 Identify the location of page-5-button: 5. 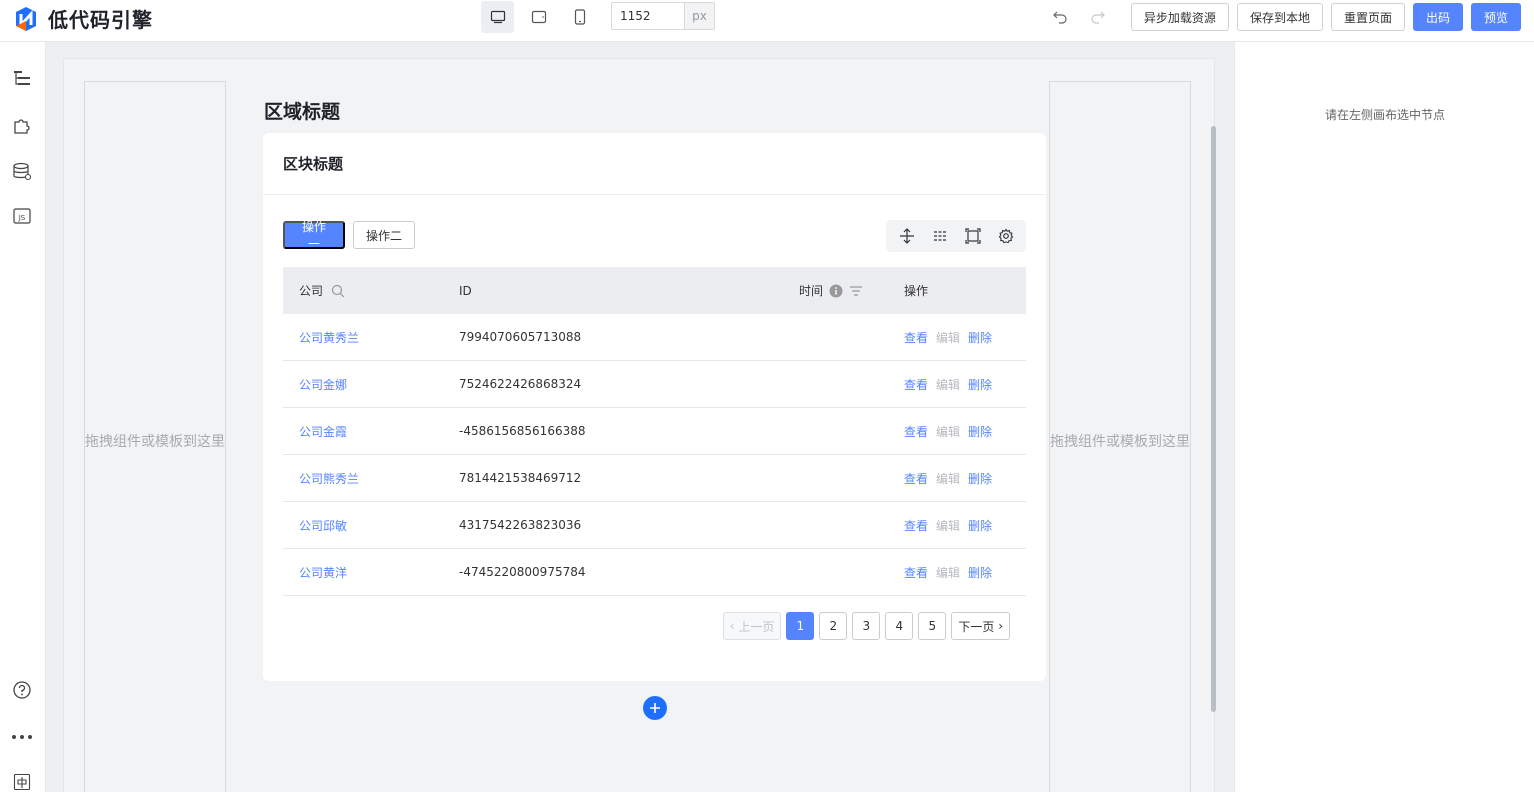
(932, 626).